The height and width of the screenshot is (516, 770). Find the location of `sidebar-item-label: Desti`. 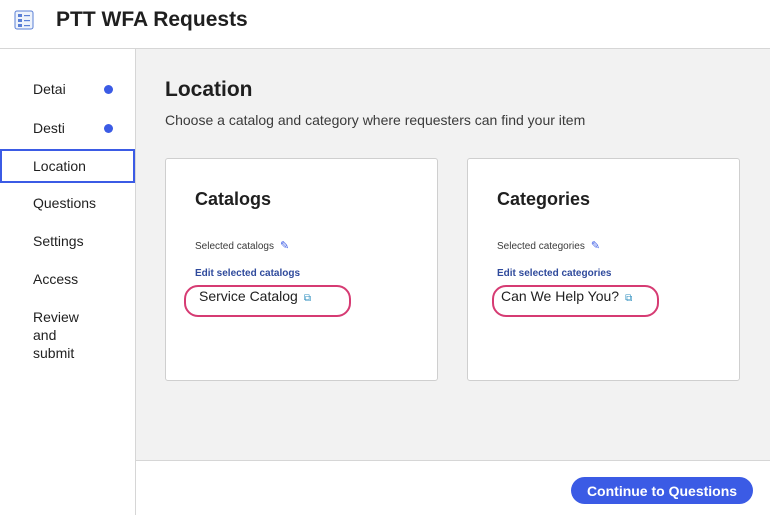

sidebar-item-label: Desti is located at coordinates (49, 128).